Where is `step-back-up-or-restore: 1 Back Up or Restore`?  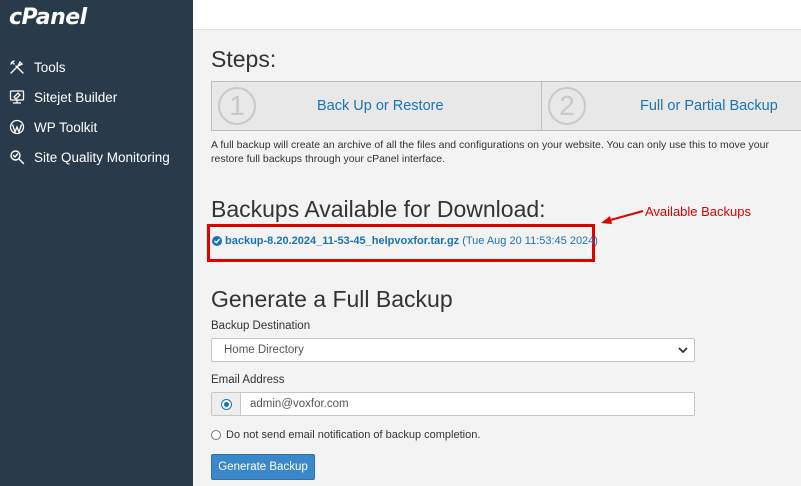
step-back-up-or-restore: 1 Back Up or Restore is located at coordinates (376, 106).